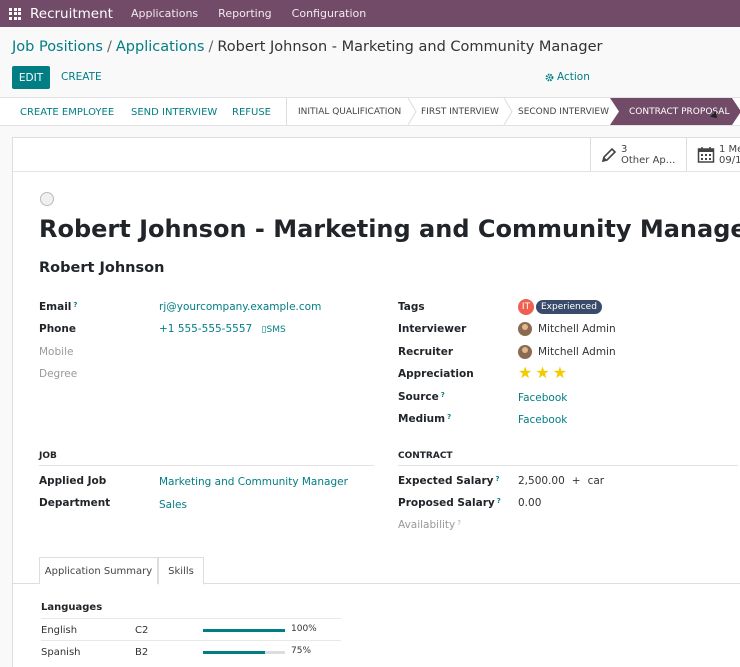 Image resolution: width=740 pixels, height=667 pixels. I want to click on mobile-label: Mobile, so click(56, 352).